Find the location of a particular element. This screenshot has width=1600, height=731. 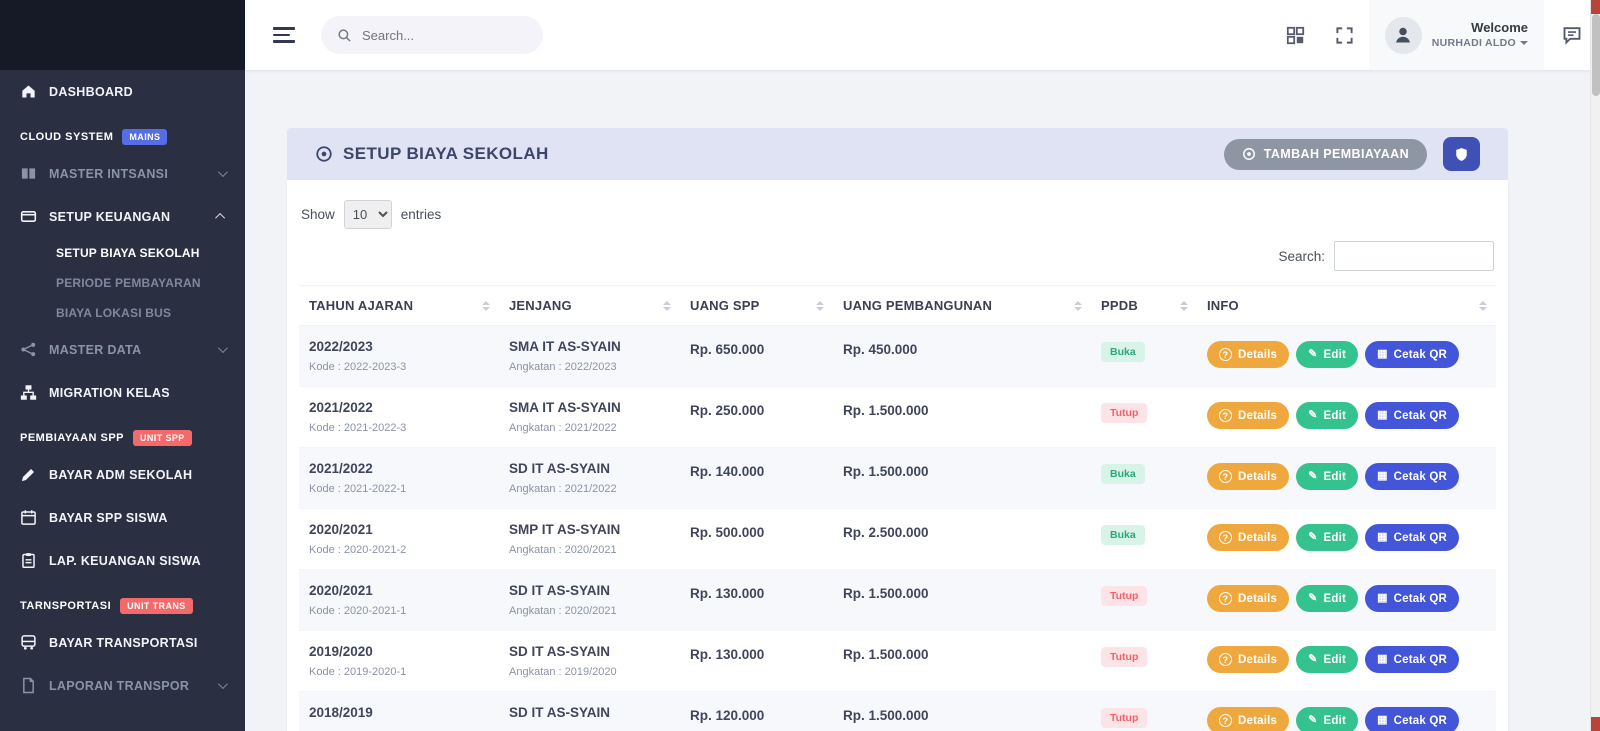

sidebar-item-setup-keuangan: SETUP KEUANGAN is located at coordinates (122, 216).